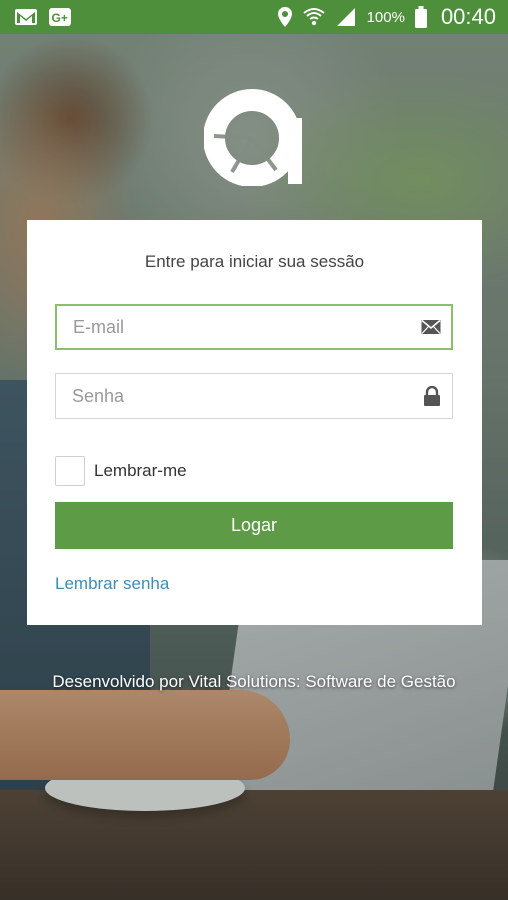 The height and width of the screenshot is (900, 508). I want to click on gmail-icon, so click(26, 17).